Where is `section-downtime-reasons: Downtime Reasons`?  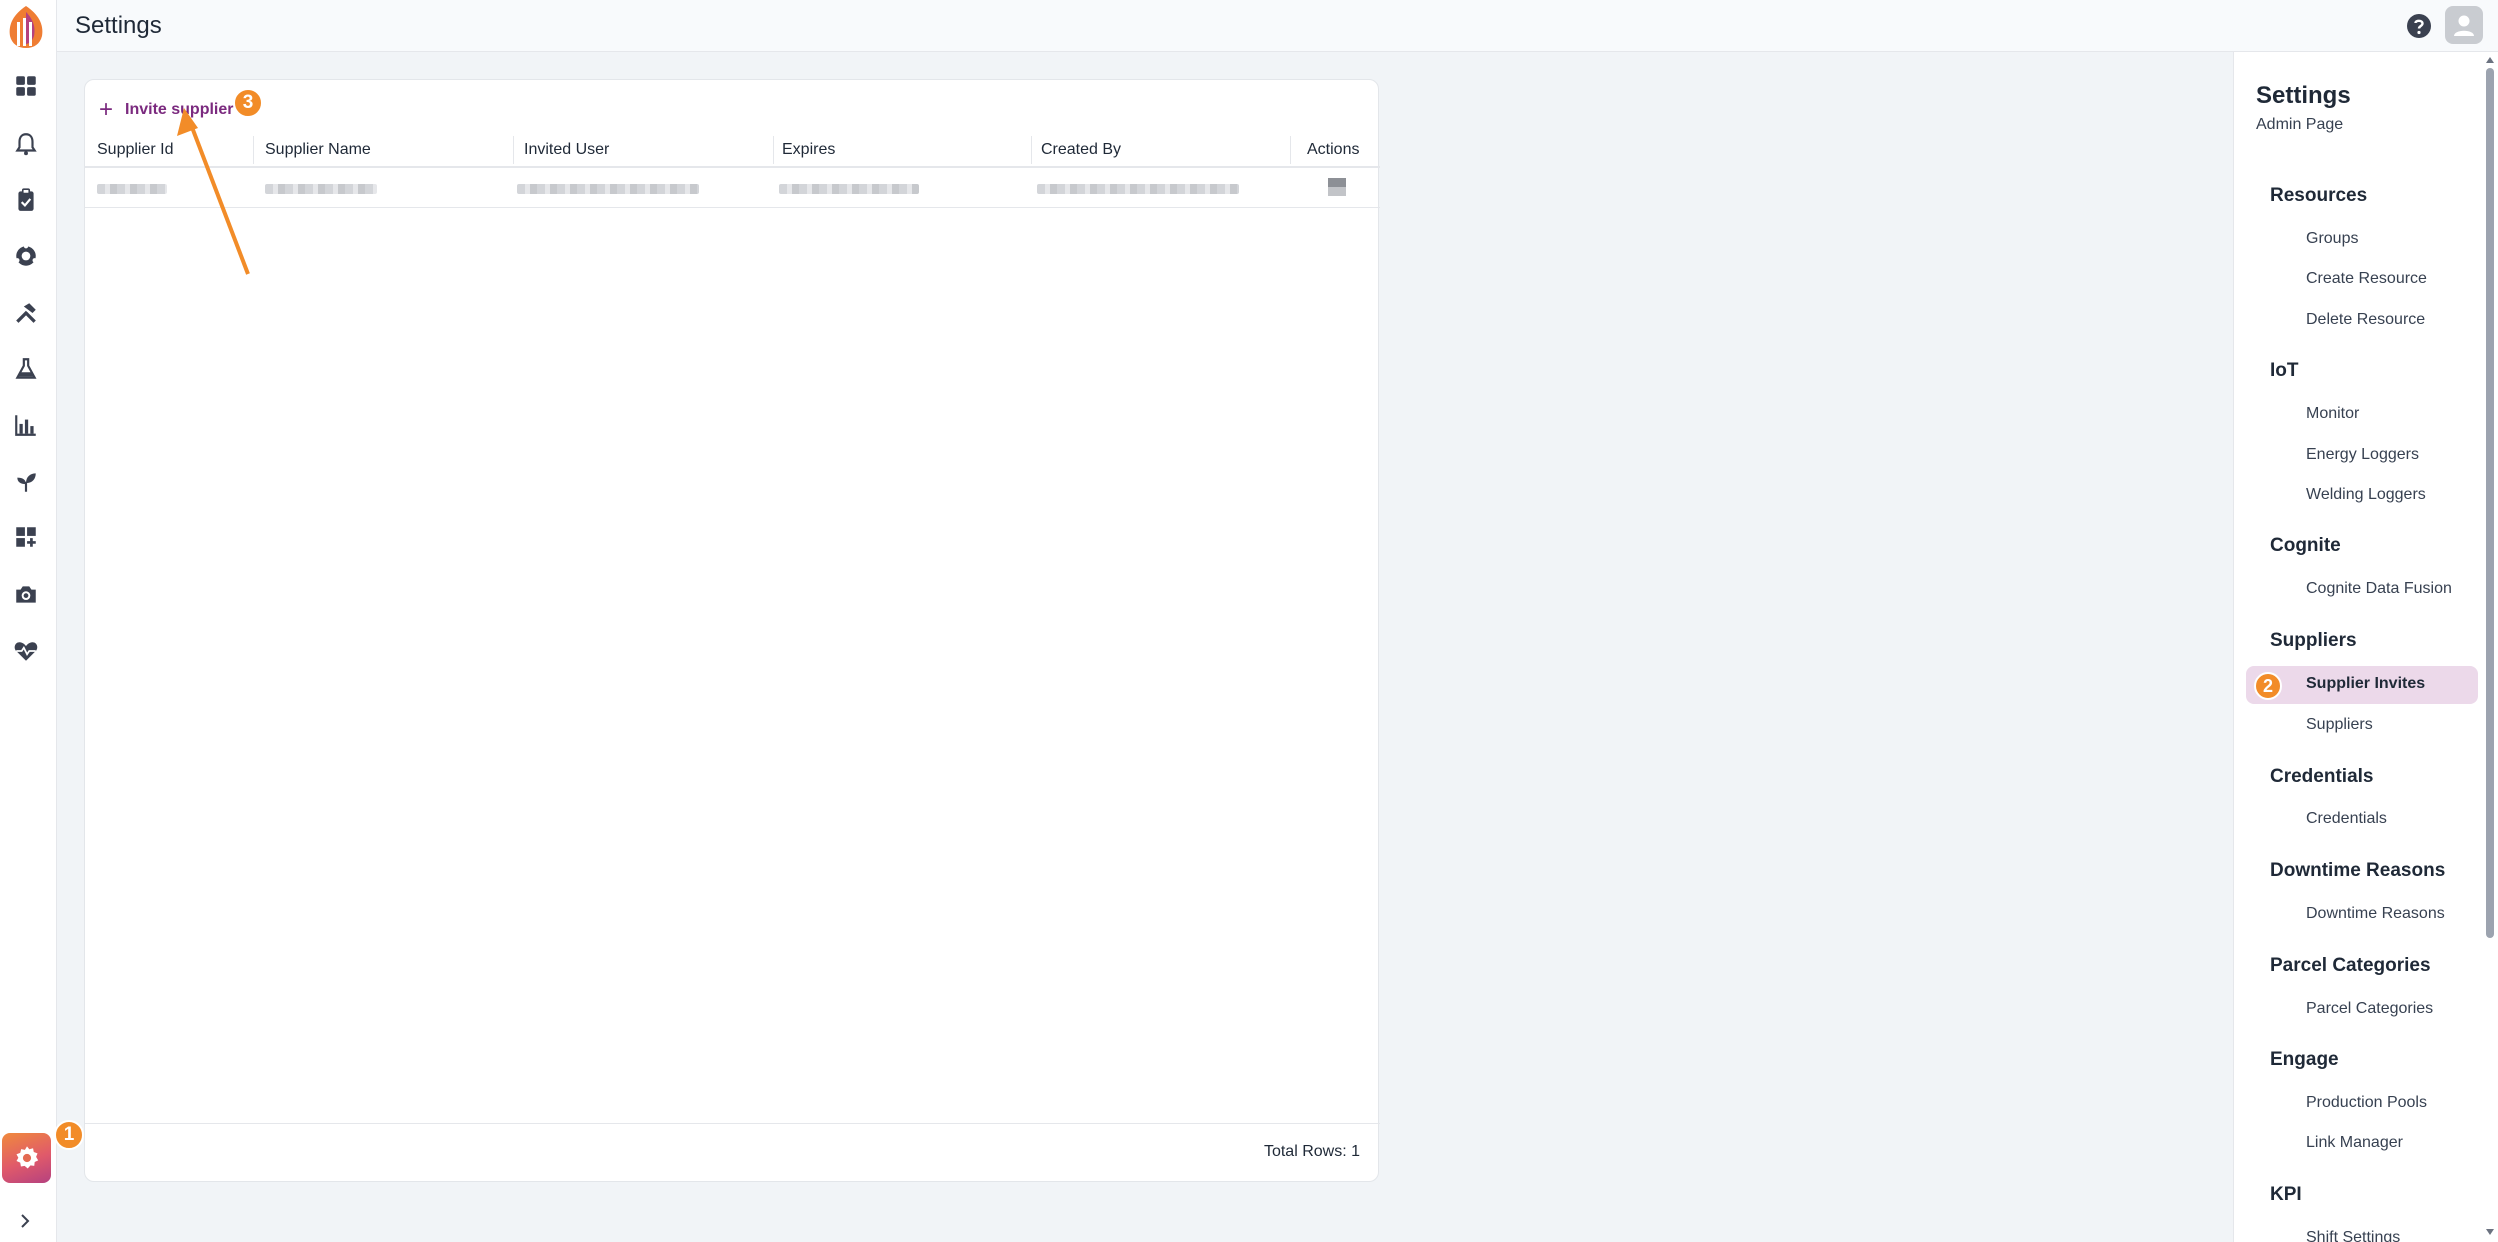
section-downtime-reasons: Downtime Reasons is located at coordinates (2358, 870).